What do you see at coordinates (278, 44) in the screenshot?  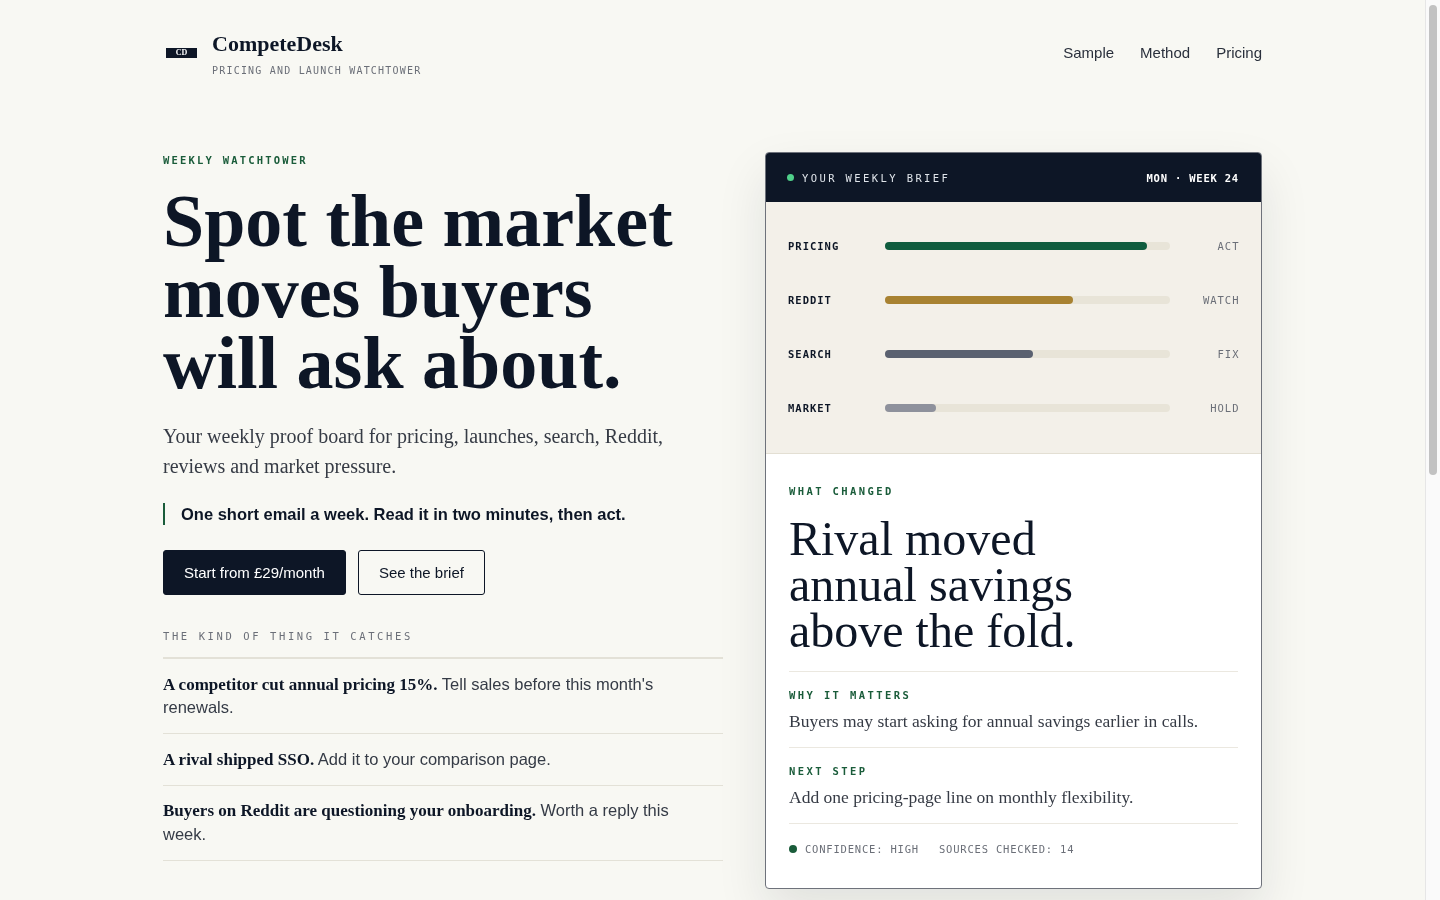 I see `brand-name: CompeteDesk` at bounding box center [278, 44].